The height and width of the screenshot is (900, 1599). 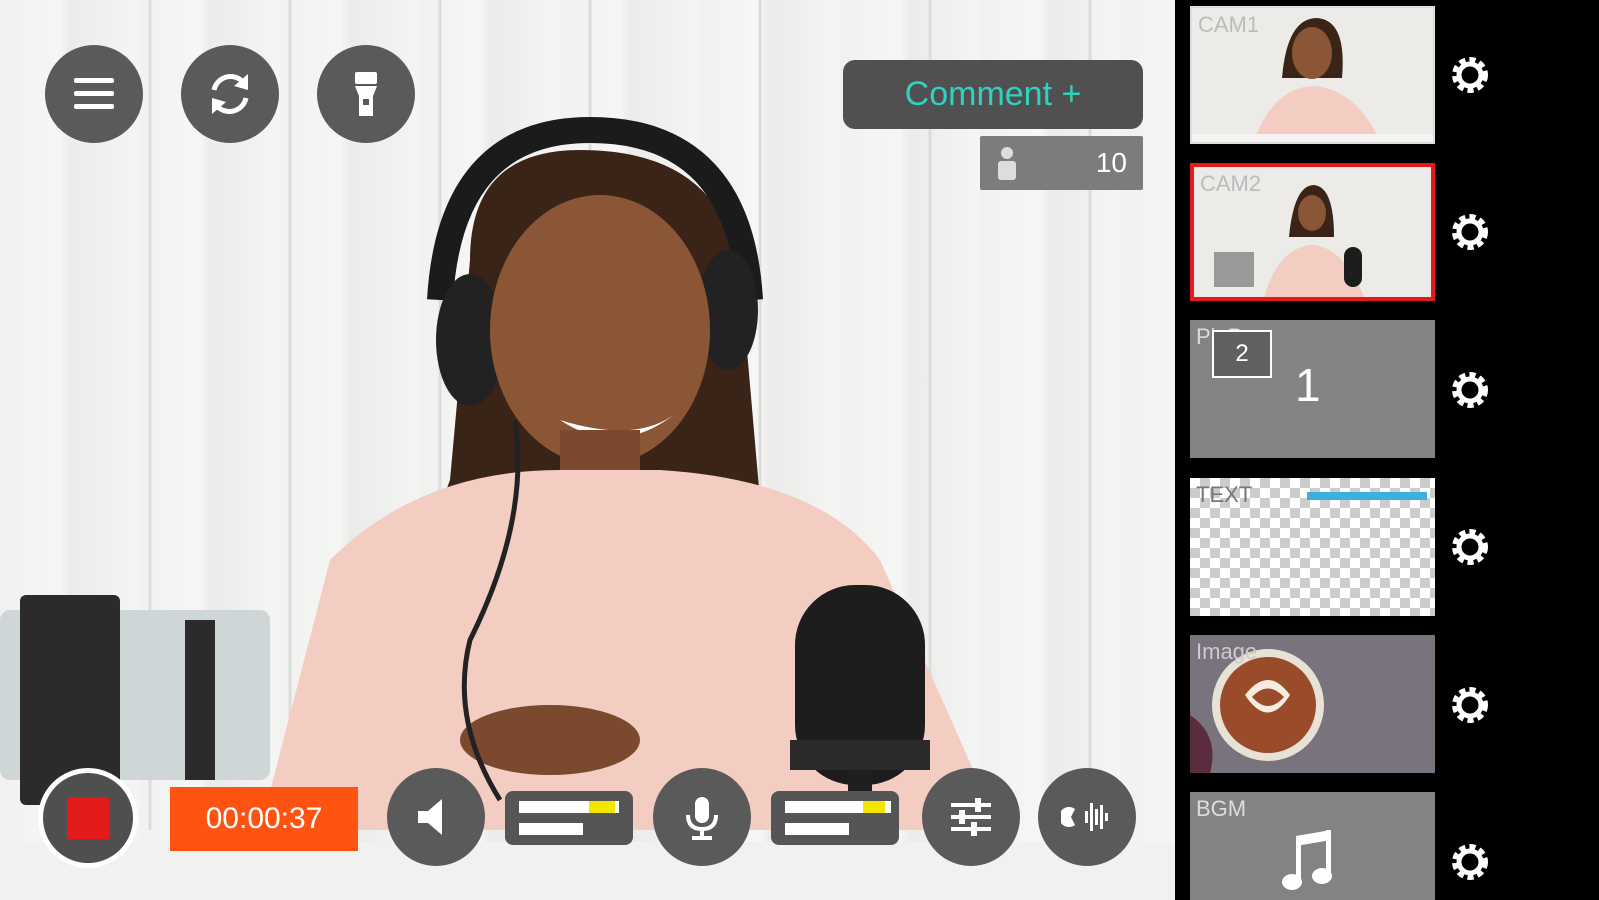 I want to click on cam1-gear-icon, so click(x=1470, y=75).